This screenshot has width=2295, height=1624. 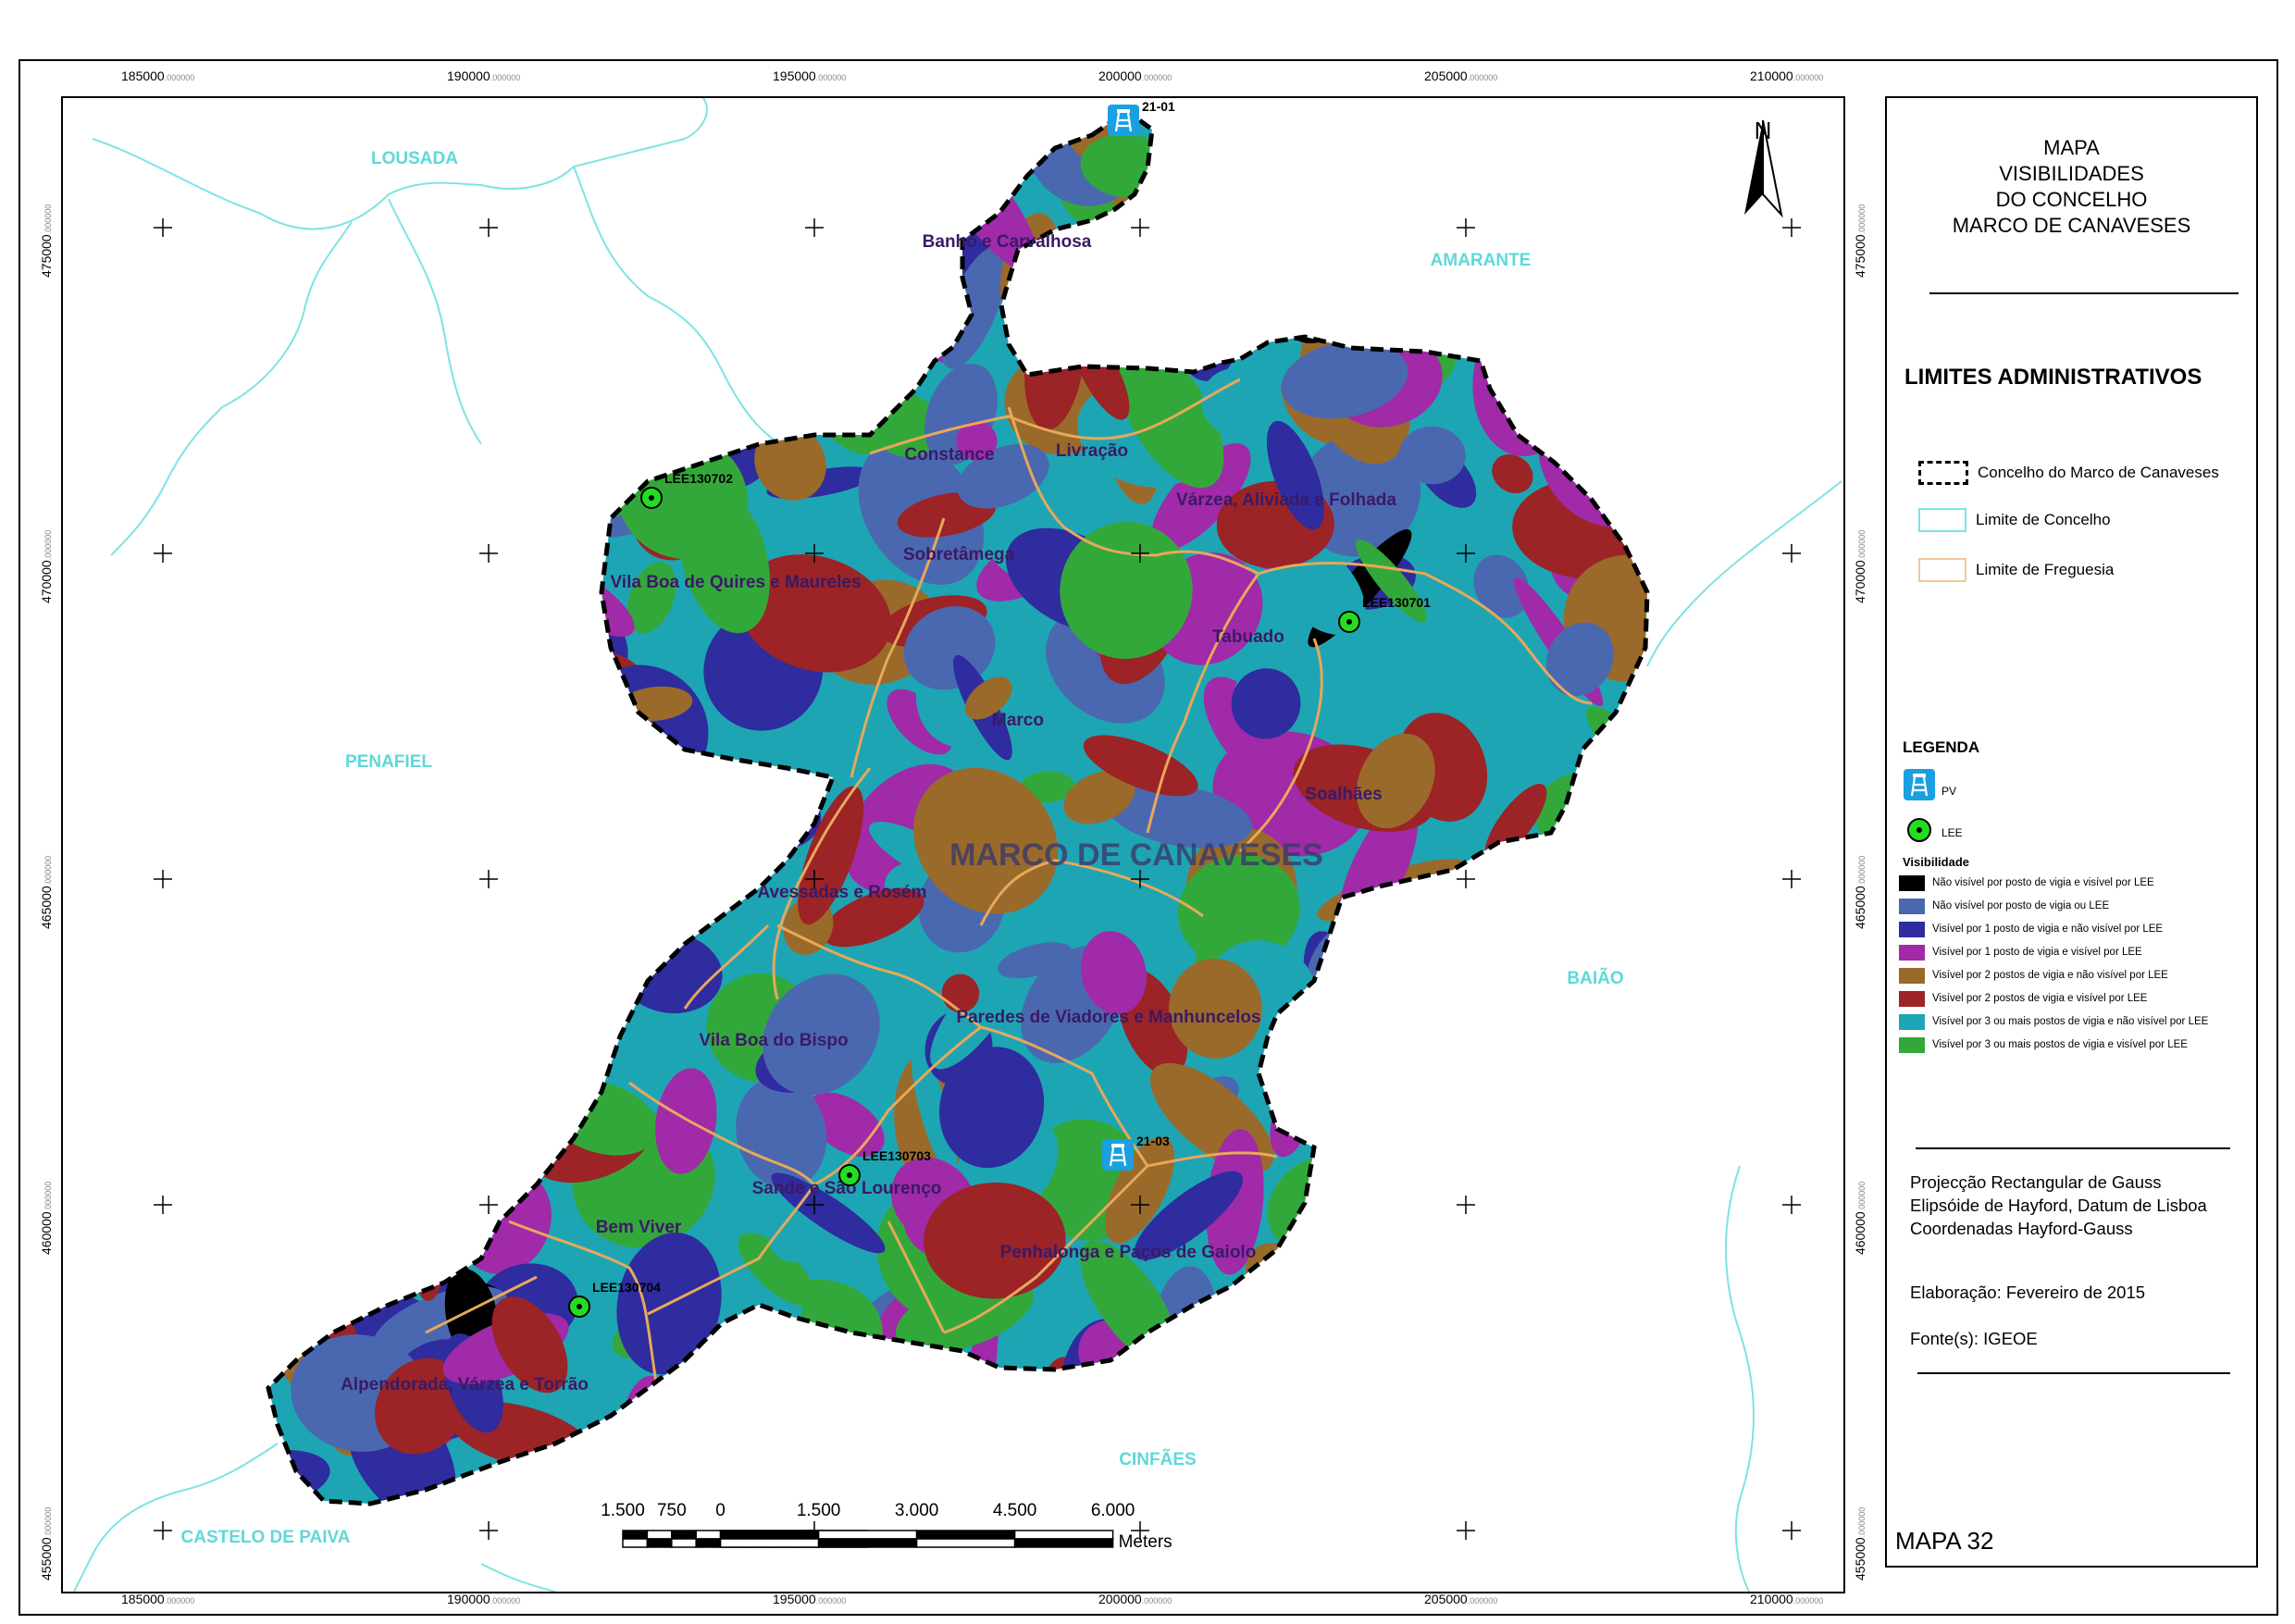 What do you see at coordinates (1935, 830) in the screenshot?
I see `legend-item-lee: LEE` at bounding box center [1935, 830].